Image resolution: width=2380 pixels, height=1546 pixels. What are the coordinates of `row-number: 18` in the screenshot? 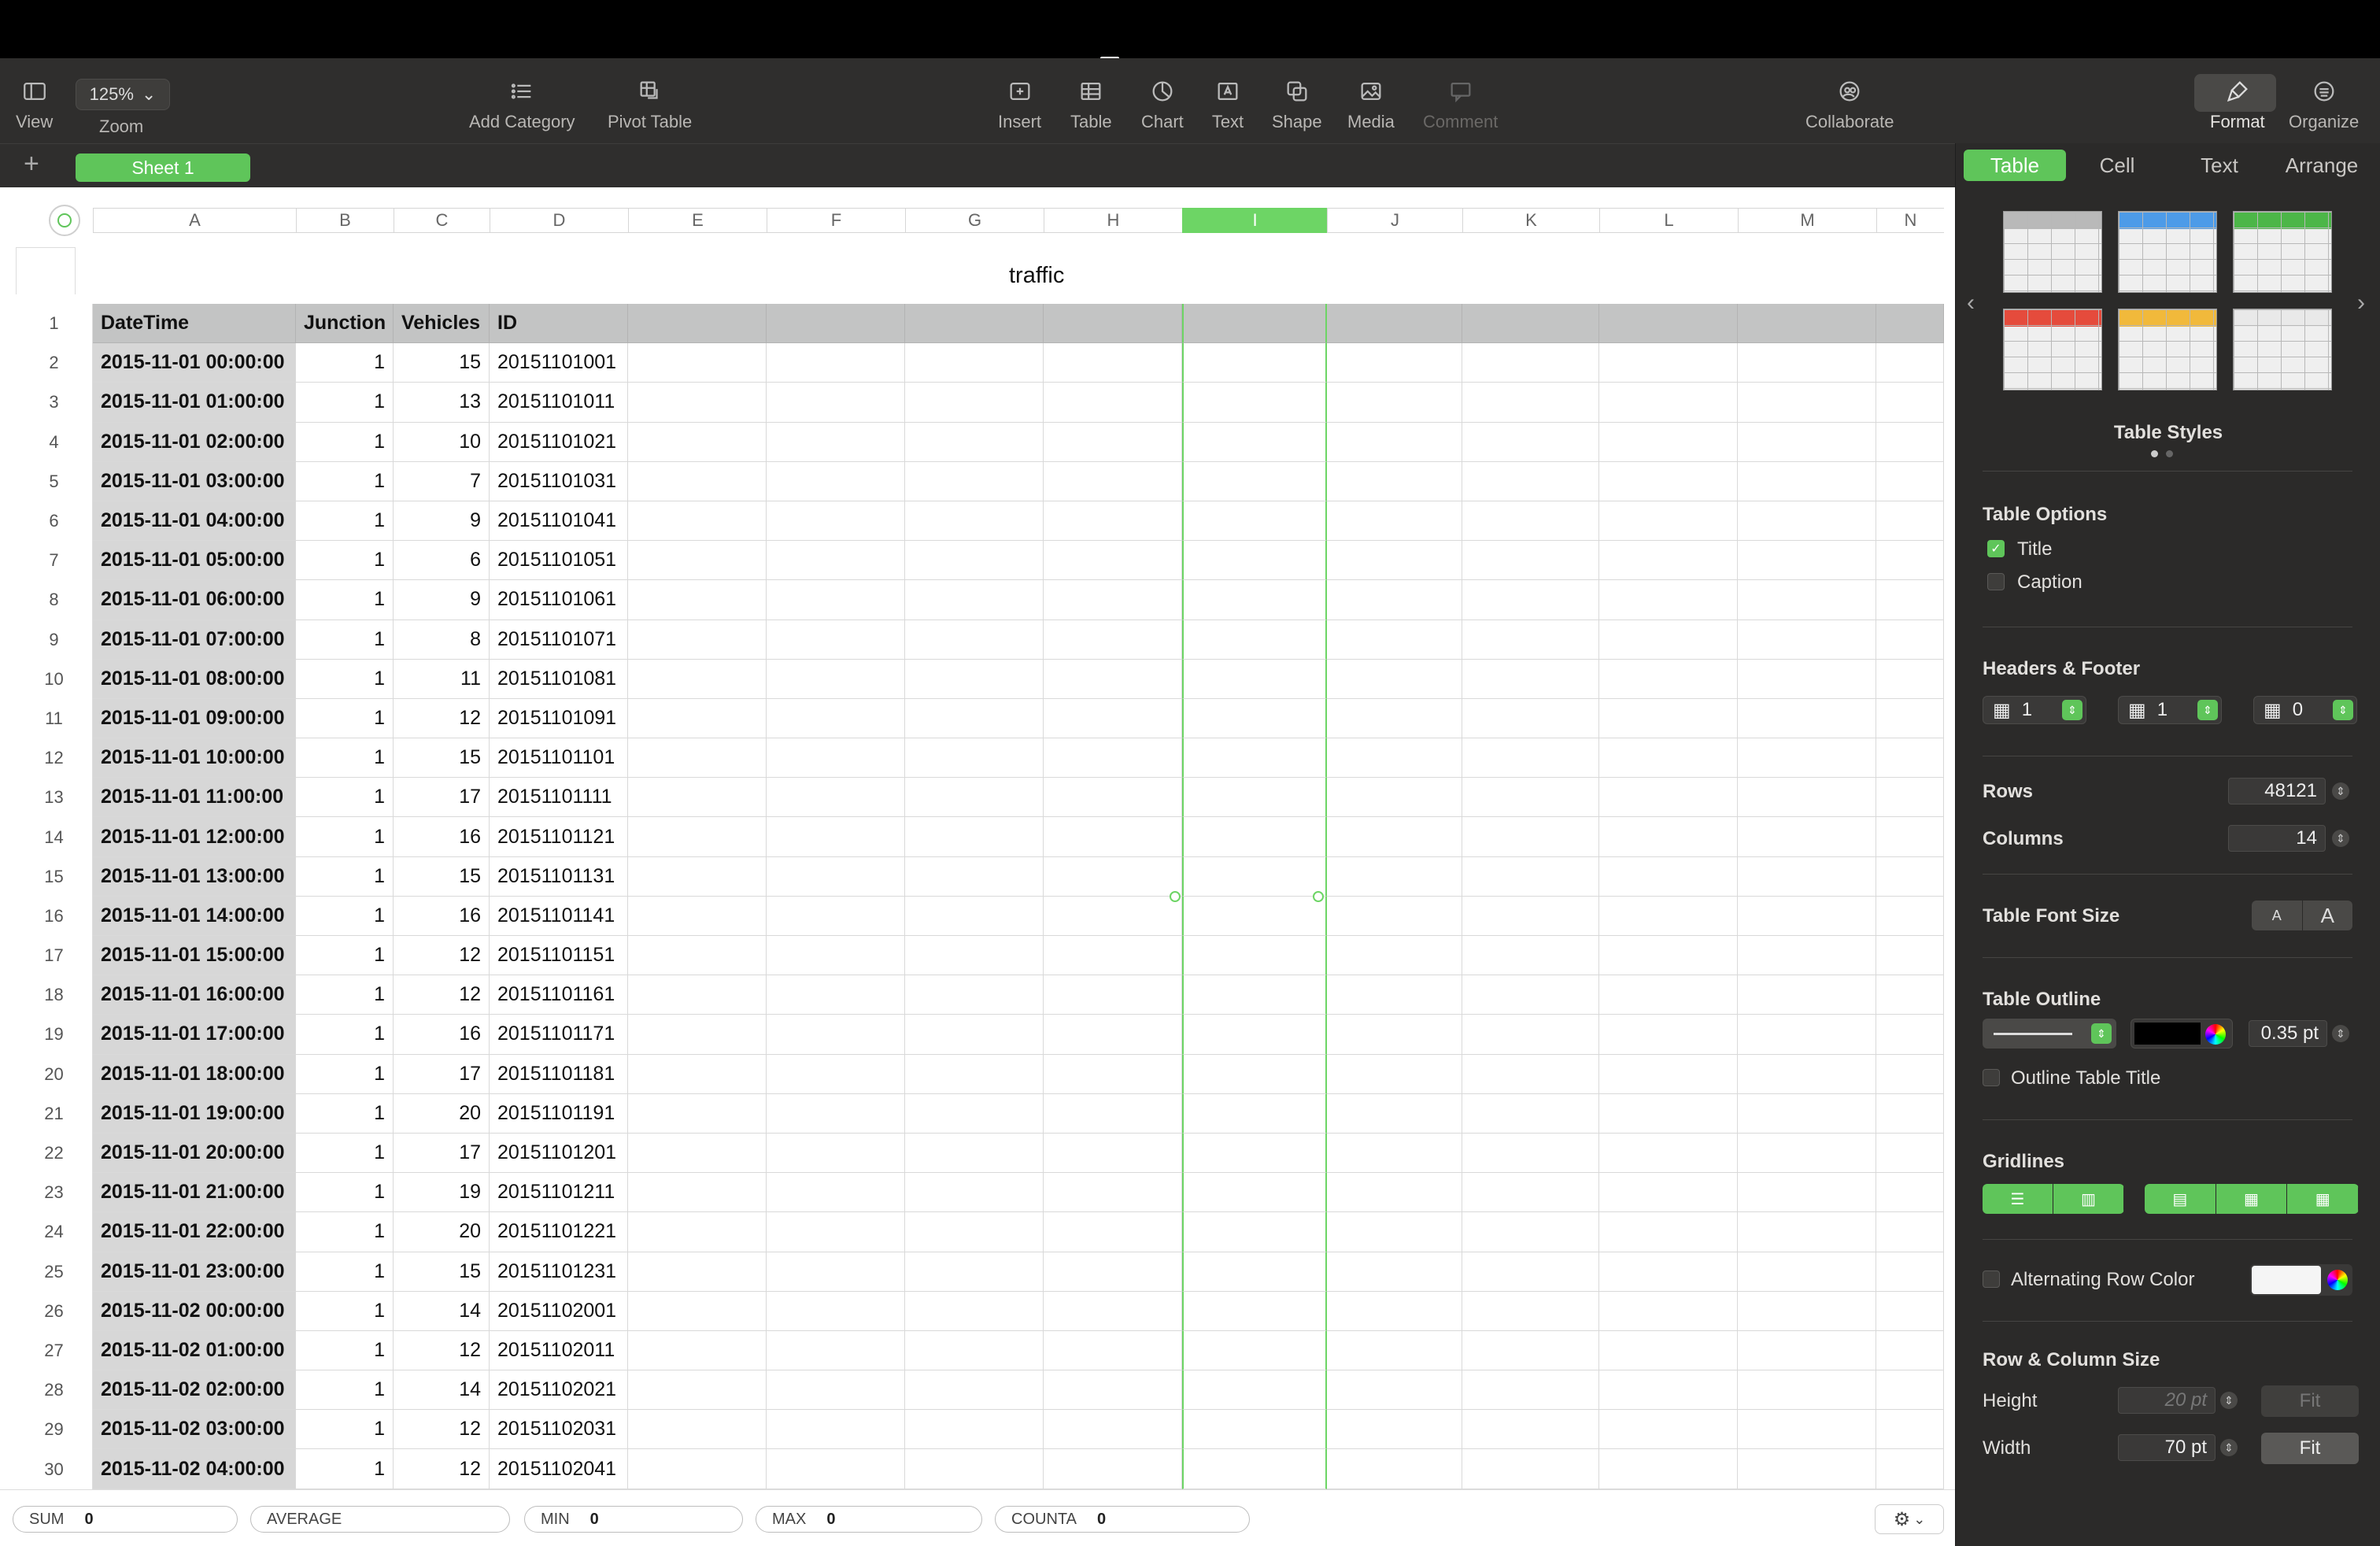 It's located at (55, 995).